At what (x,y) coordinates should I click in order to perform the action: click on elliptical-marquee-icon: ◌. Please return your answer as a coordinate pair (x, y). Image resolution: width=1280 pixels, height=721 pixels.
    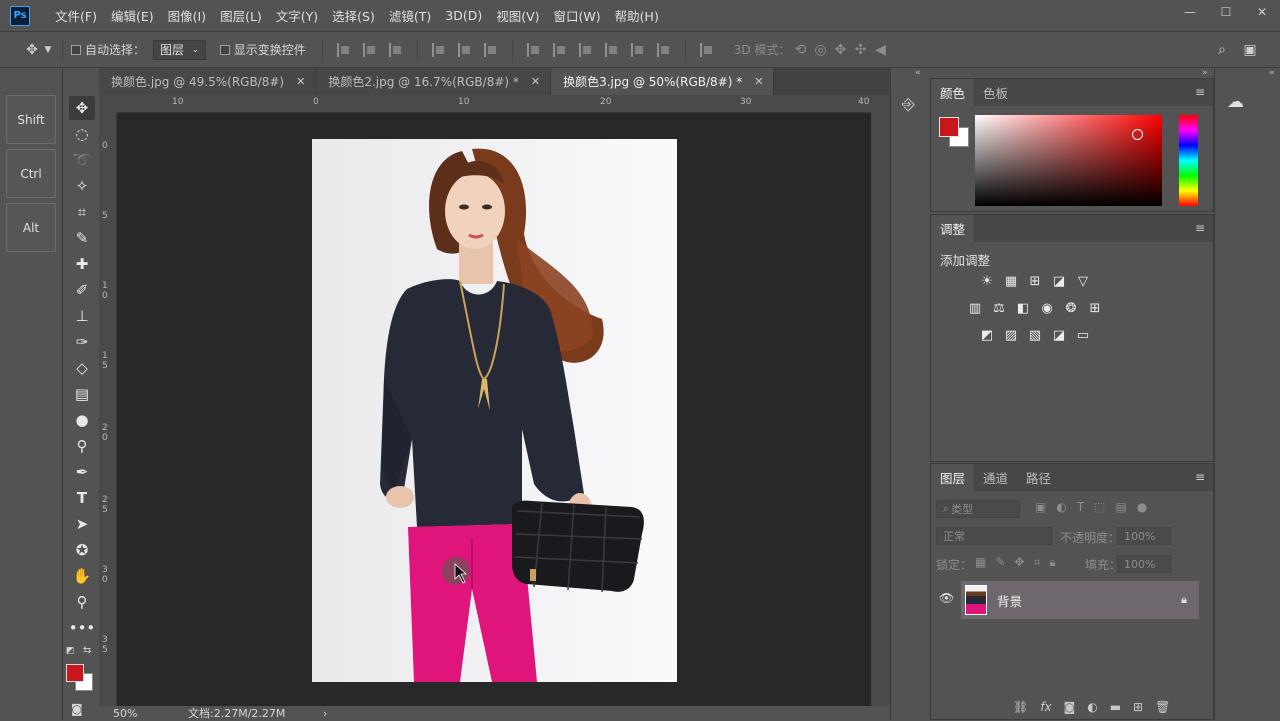
    Looking at the image, I should click on (82, 134).